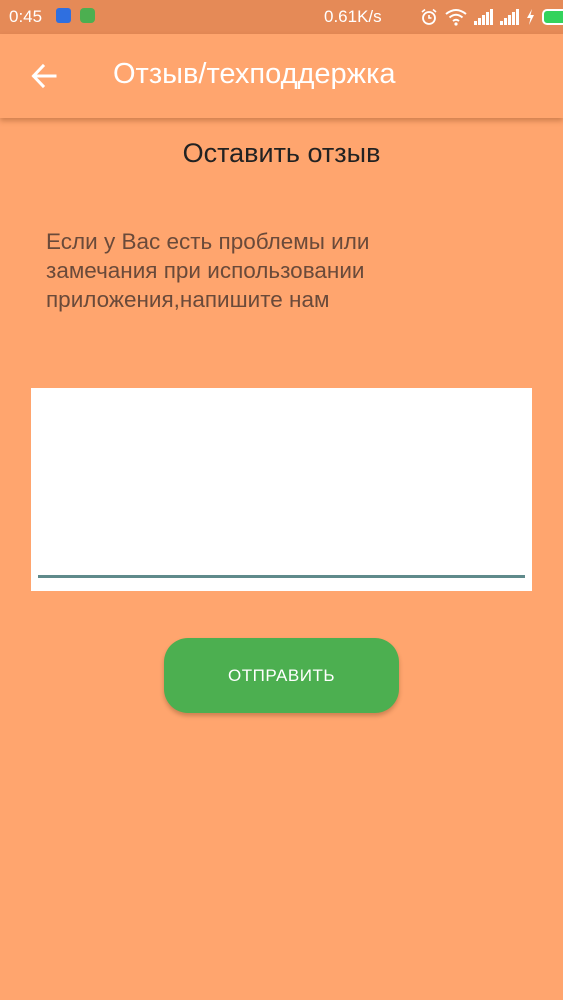  Describe the element at coordinates (26, 16) in the screenshot. I see `status-time: 0:45` at that location.